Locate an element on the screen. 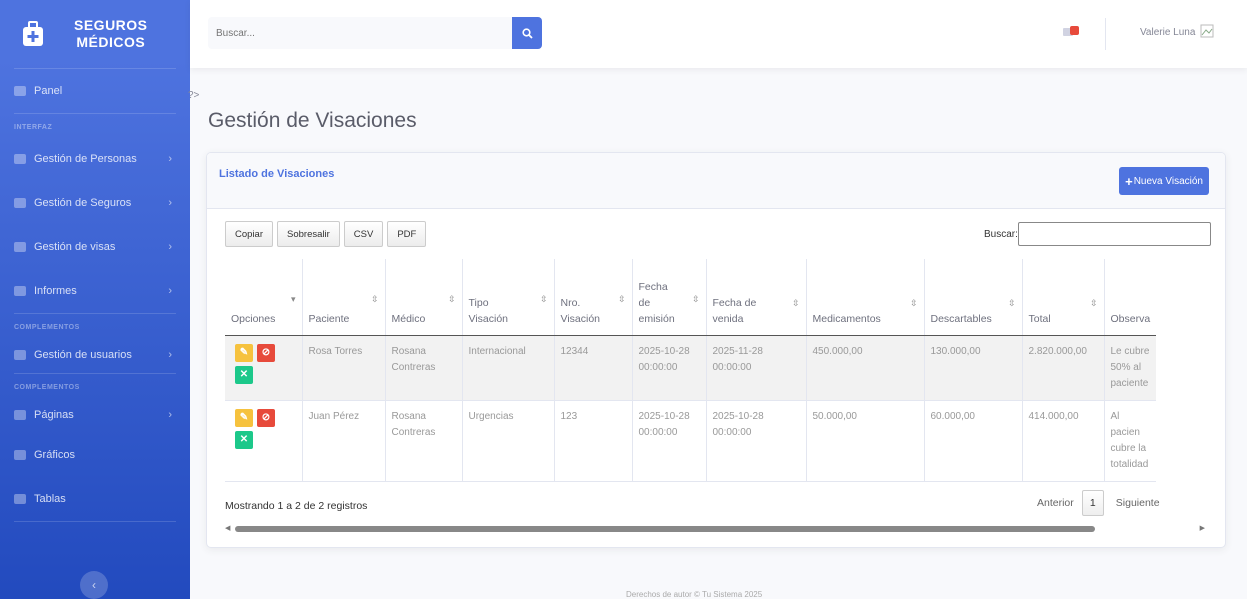 The image size is (1247, 599). col-header-label: Fecha de emisión is located at coordinates (656, 302).